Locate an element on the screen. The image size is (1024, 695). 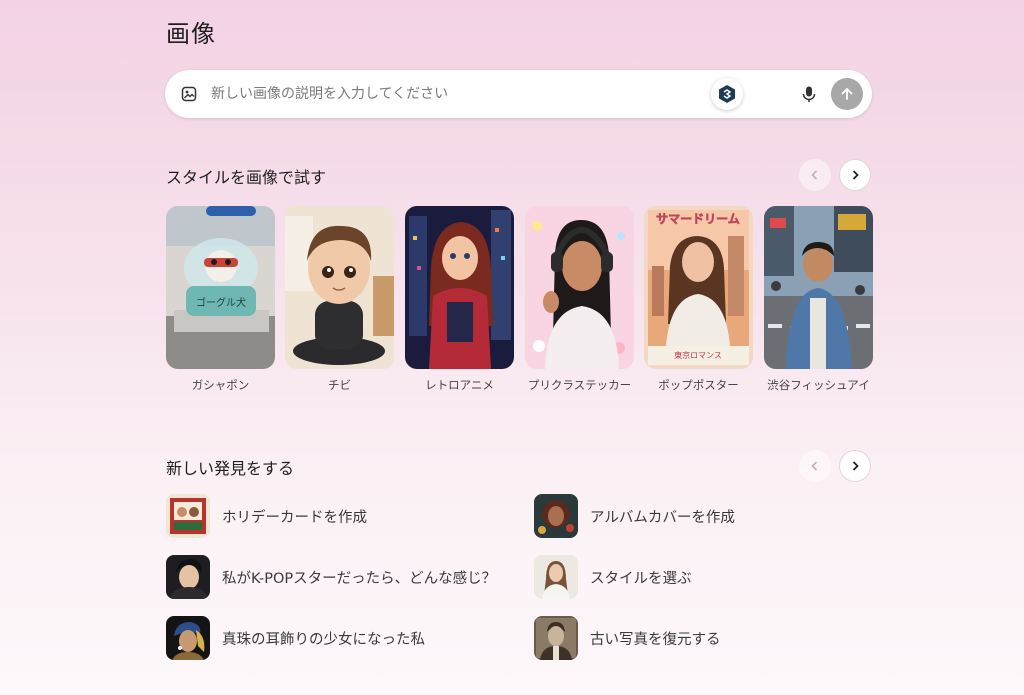
discover-label: 古い写真を復元する is located at coordinates (655, 639).